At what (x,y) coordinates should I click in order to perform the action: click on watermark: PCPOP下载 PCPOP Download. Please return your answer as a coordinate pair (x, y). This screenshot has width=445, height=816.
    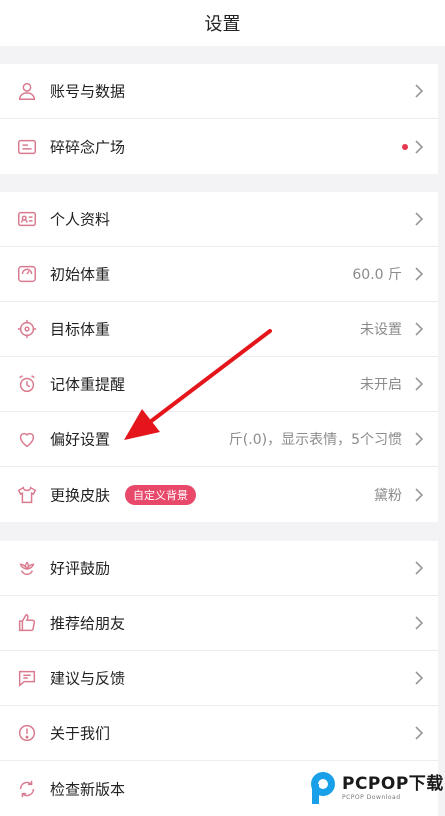
    Looking at the image, I should click on (376, 788).